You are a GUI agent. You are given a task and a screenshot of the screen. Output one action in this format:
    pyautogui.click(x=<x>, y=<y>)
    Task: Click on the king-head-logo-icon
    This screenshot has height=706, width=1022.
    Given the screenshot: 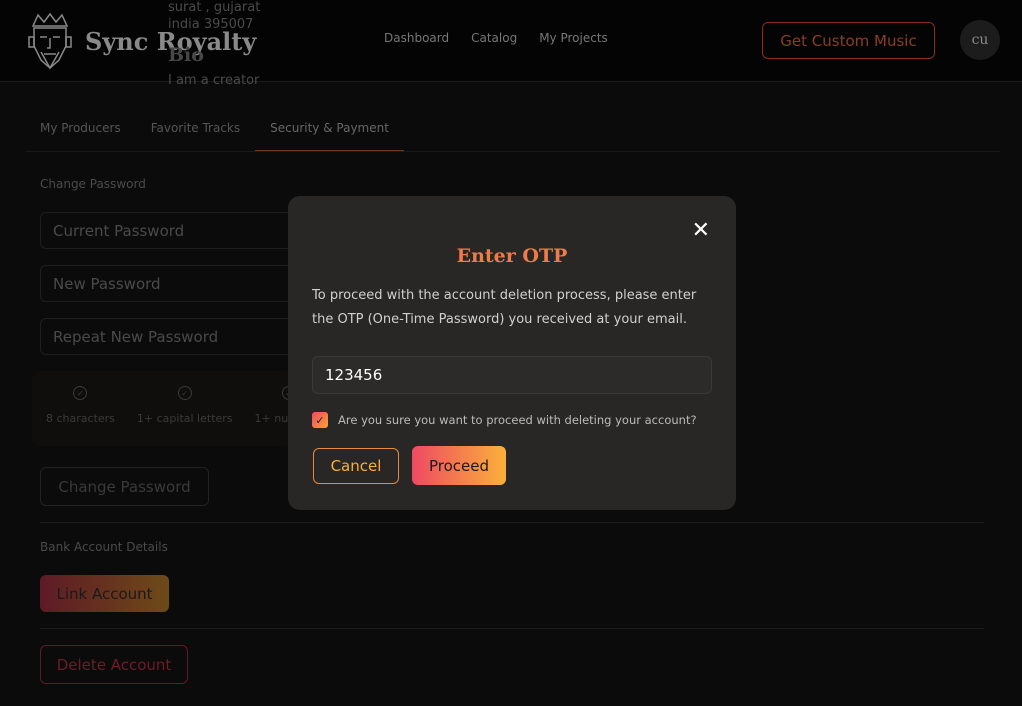 What is the action you would take?
    pyautogui.click(x=50, y=41)
    